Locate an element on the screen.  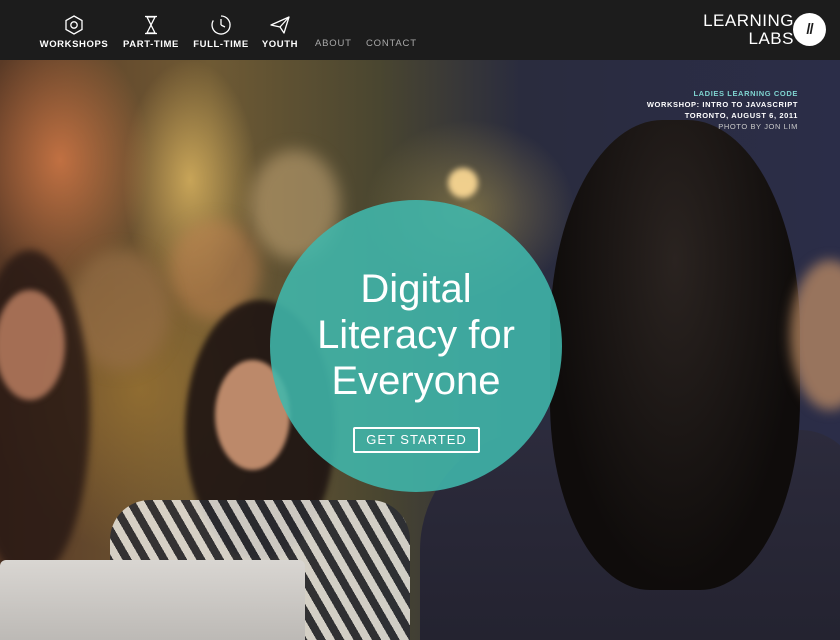
credit-event: WORKSHOP: INTRO TO JAVASCRIPT is located at coordinates (722, 104).